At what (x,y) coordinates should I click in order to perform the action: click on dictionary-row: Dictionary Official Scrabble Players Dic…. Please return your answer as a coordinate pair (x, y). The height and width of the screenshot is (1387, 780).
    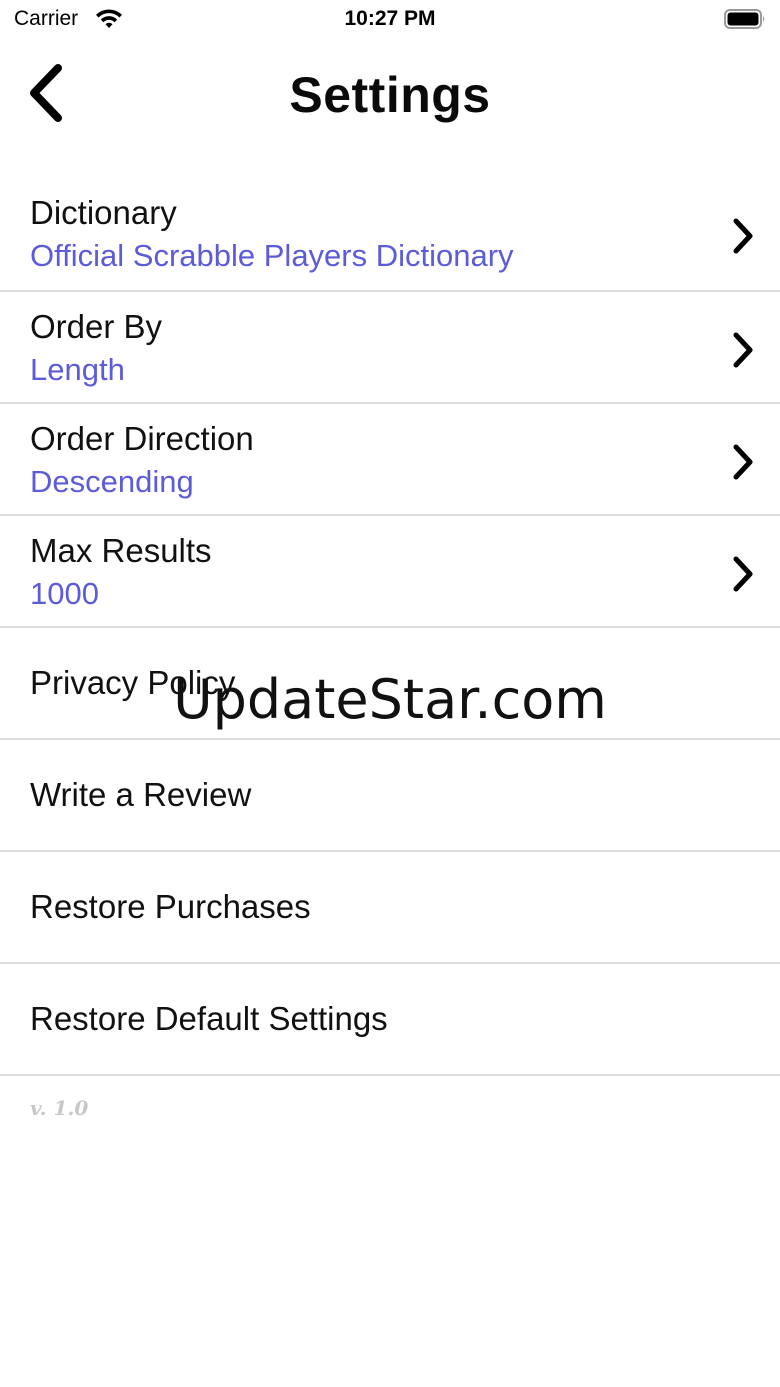
    Looking at the image, I should click on (390, 235).